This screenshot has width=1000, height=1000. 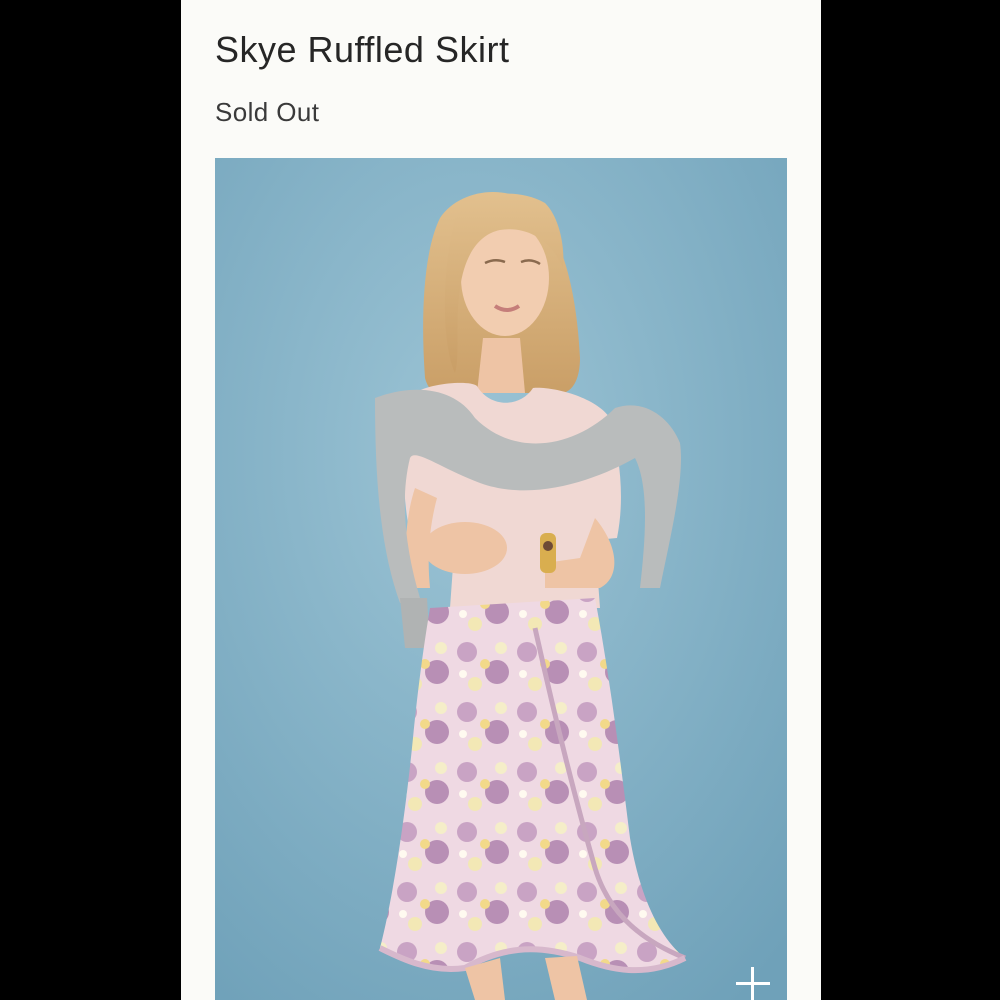 I want to click on availability-status: Sold Out, so click(x=267, y=112).